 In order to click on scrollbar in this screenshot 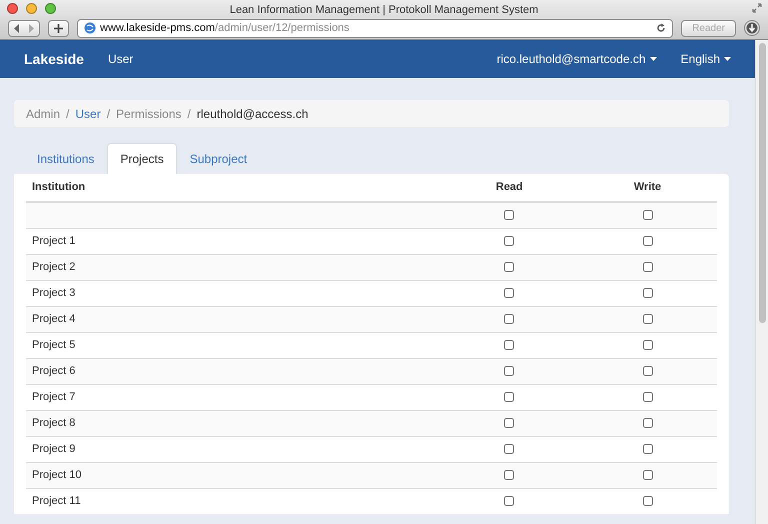, I will do `click(761, 282)`.